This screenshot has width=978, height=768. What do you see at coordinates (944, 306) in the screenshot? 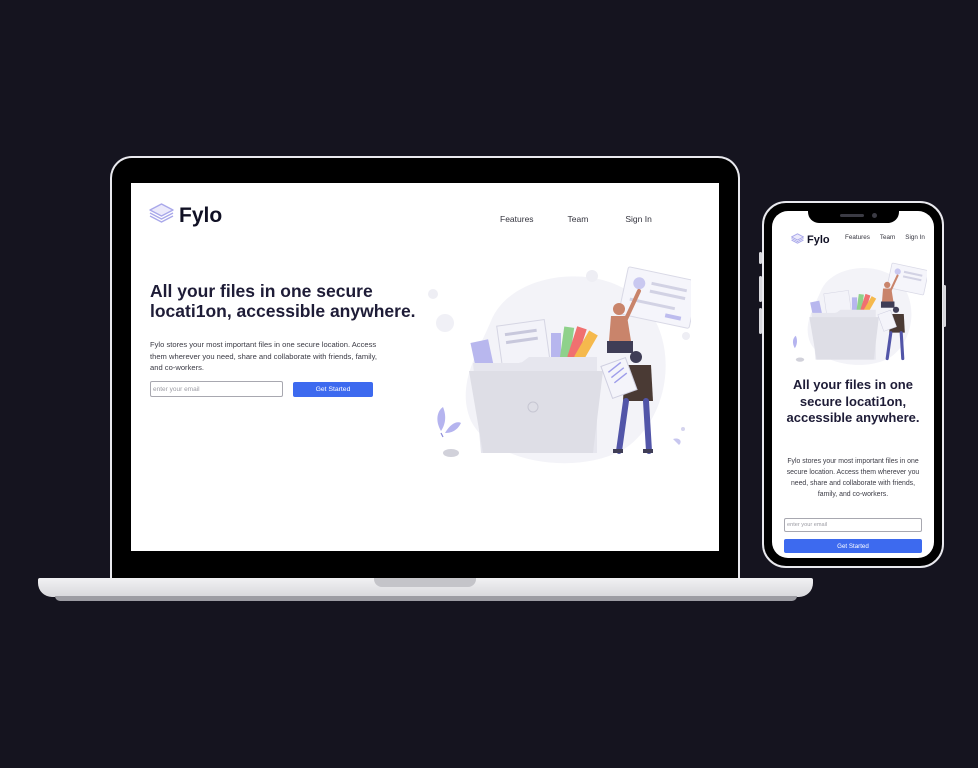
I see `phone-power-button` at bounding box center [944, 306].